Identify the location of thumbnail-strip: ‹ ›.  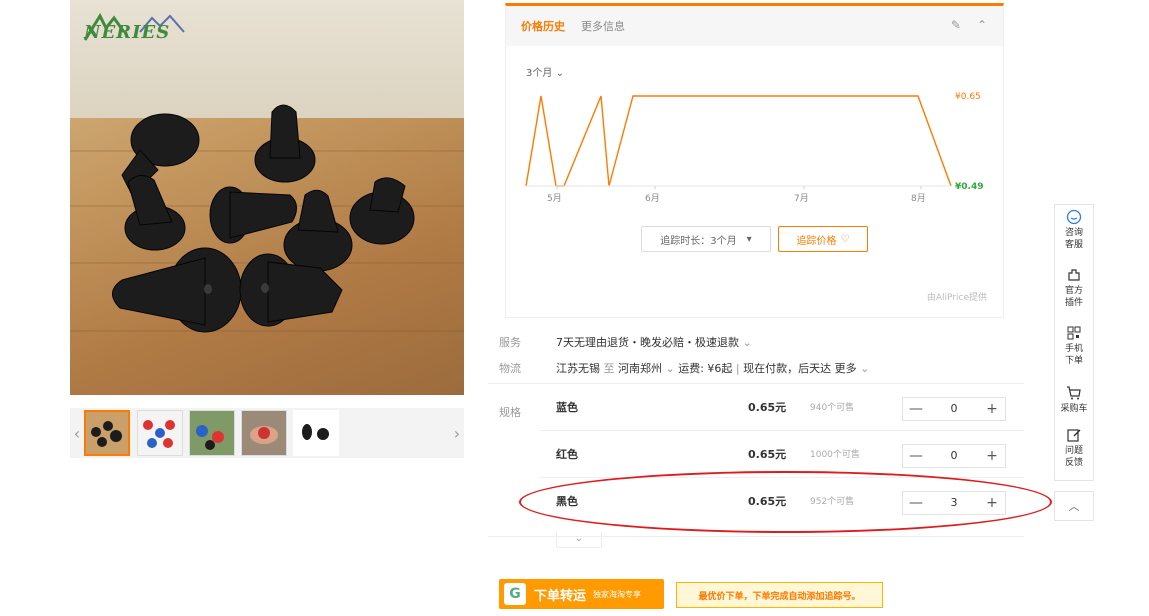
(267, 433).